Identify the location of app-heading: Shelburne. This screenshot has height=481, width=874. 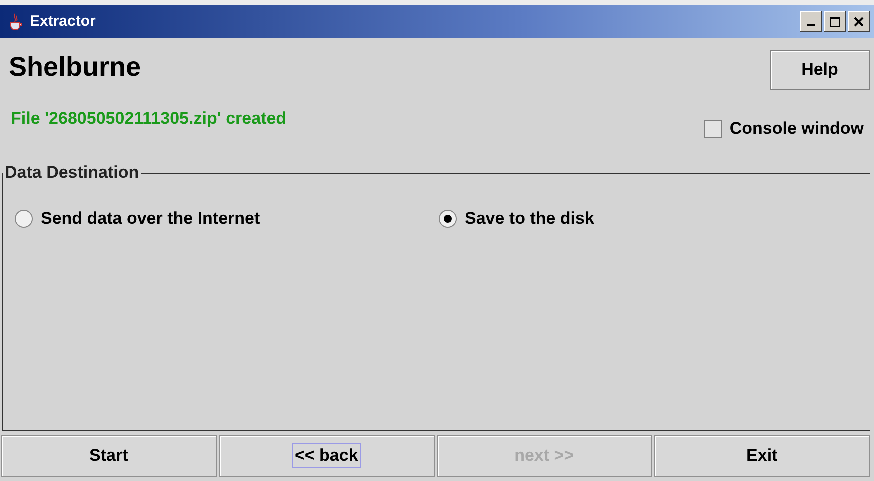
(75, 67).